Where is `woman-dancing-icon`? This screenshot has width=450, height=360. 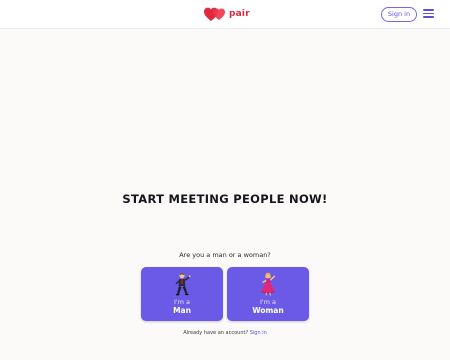
woman-dancing-icon is located at coordinates (268, 284).